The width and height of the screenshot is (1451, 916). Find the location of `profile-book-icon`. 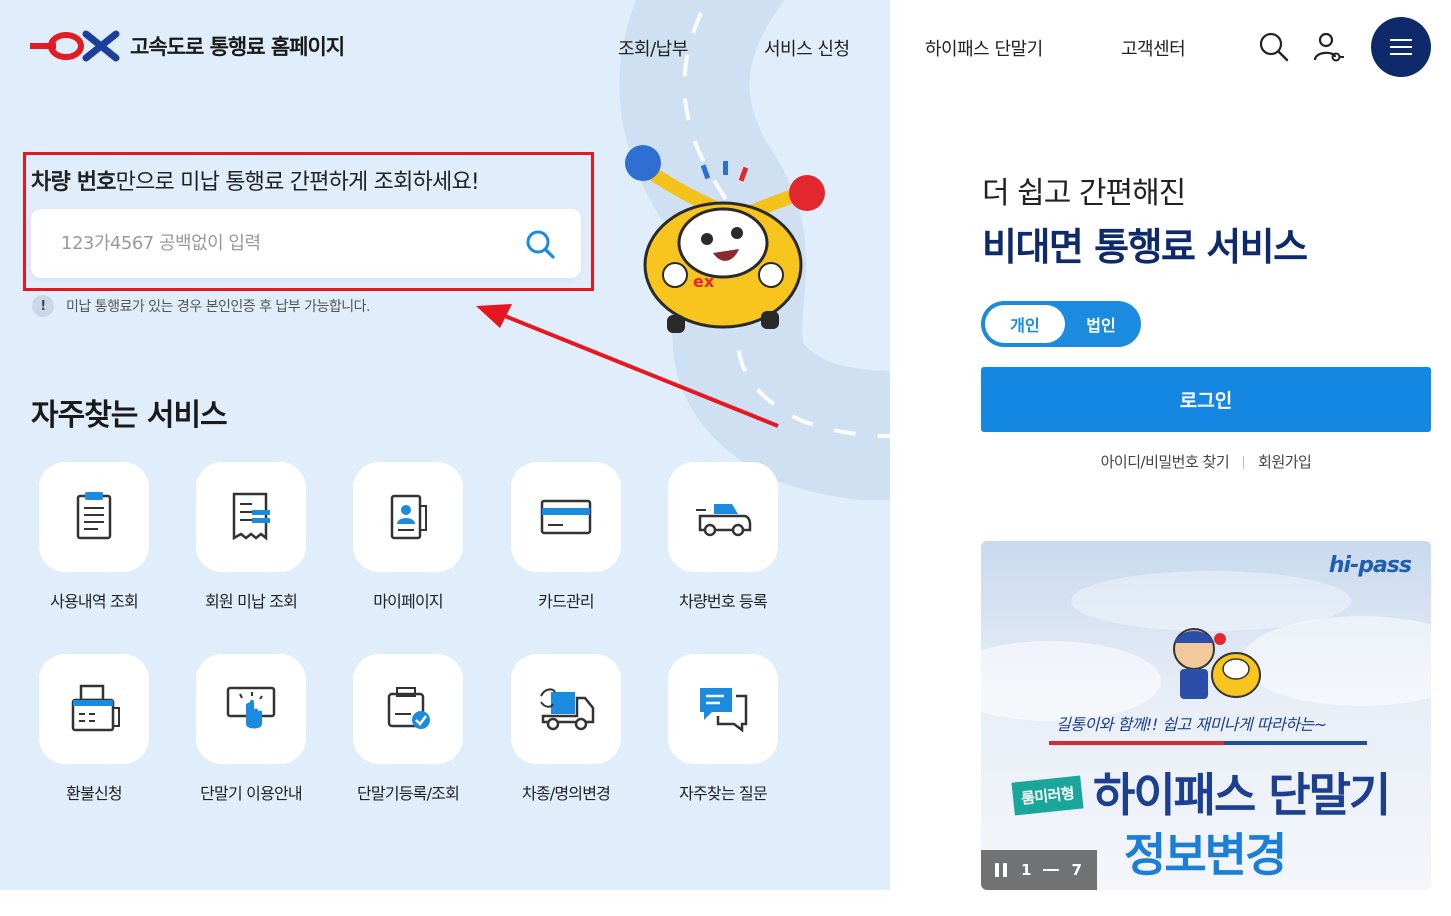

profile-book-icon is located at coordinates (408, 517).